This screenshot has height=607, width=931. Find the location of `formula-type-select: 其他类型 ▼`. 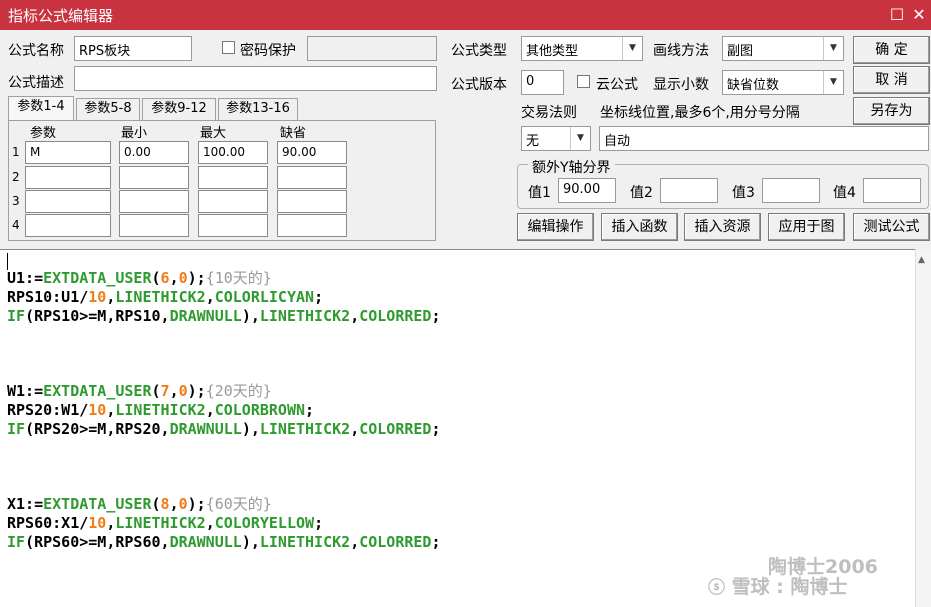

formula-type-select: 其他类型 ▼ is located at coordinates (582, 48).